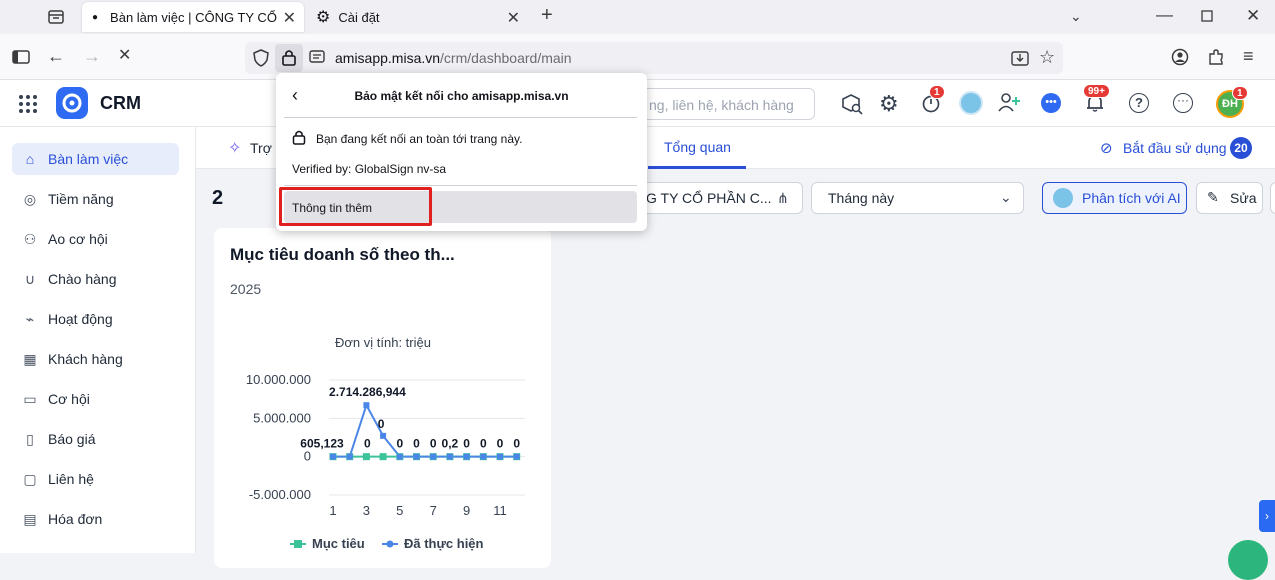 This screenshot has height=580, width=1275. Describe the element at coordinates (317, 59) in the screenshot. I see `page-info-icon` at that location.